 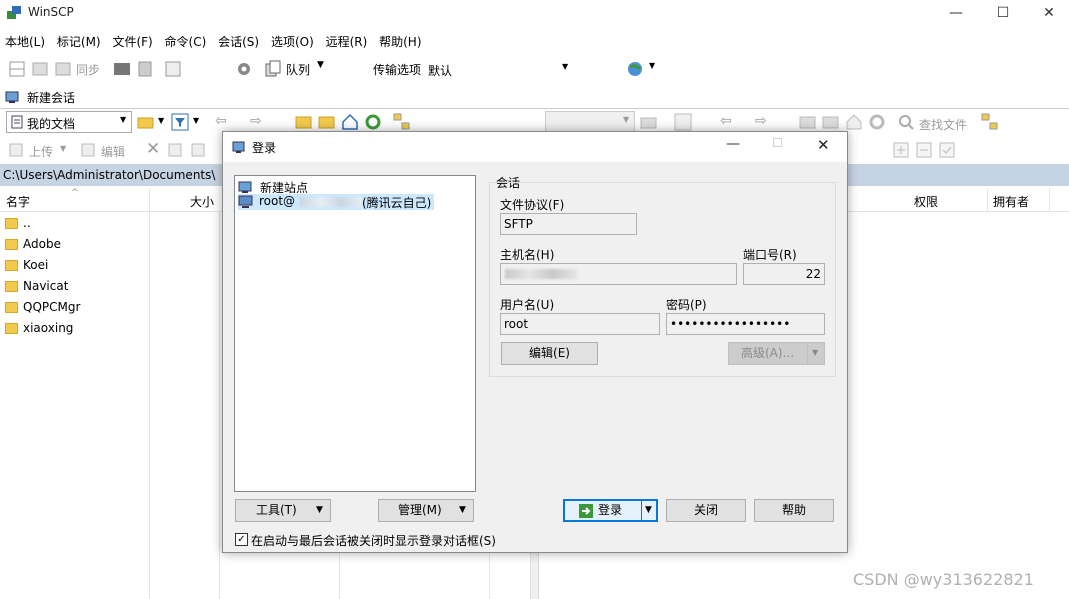 What do you see at coordinates (33, 244) in the screenshot?
I see `list-item: Adobe` at bounding box center [33, 244].